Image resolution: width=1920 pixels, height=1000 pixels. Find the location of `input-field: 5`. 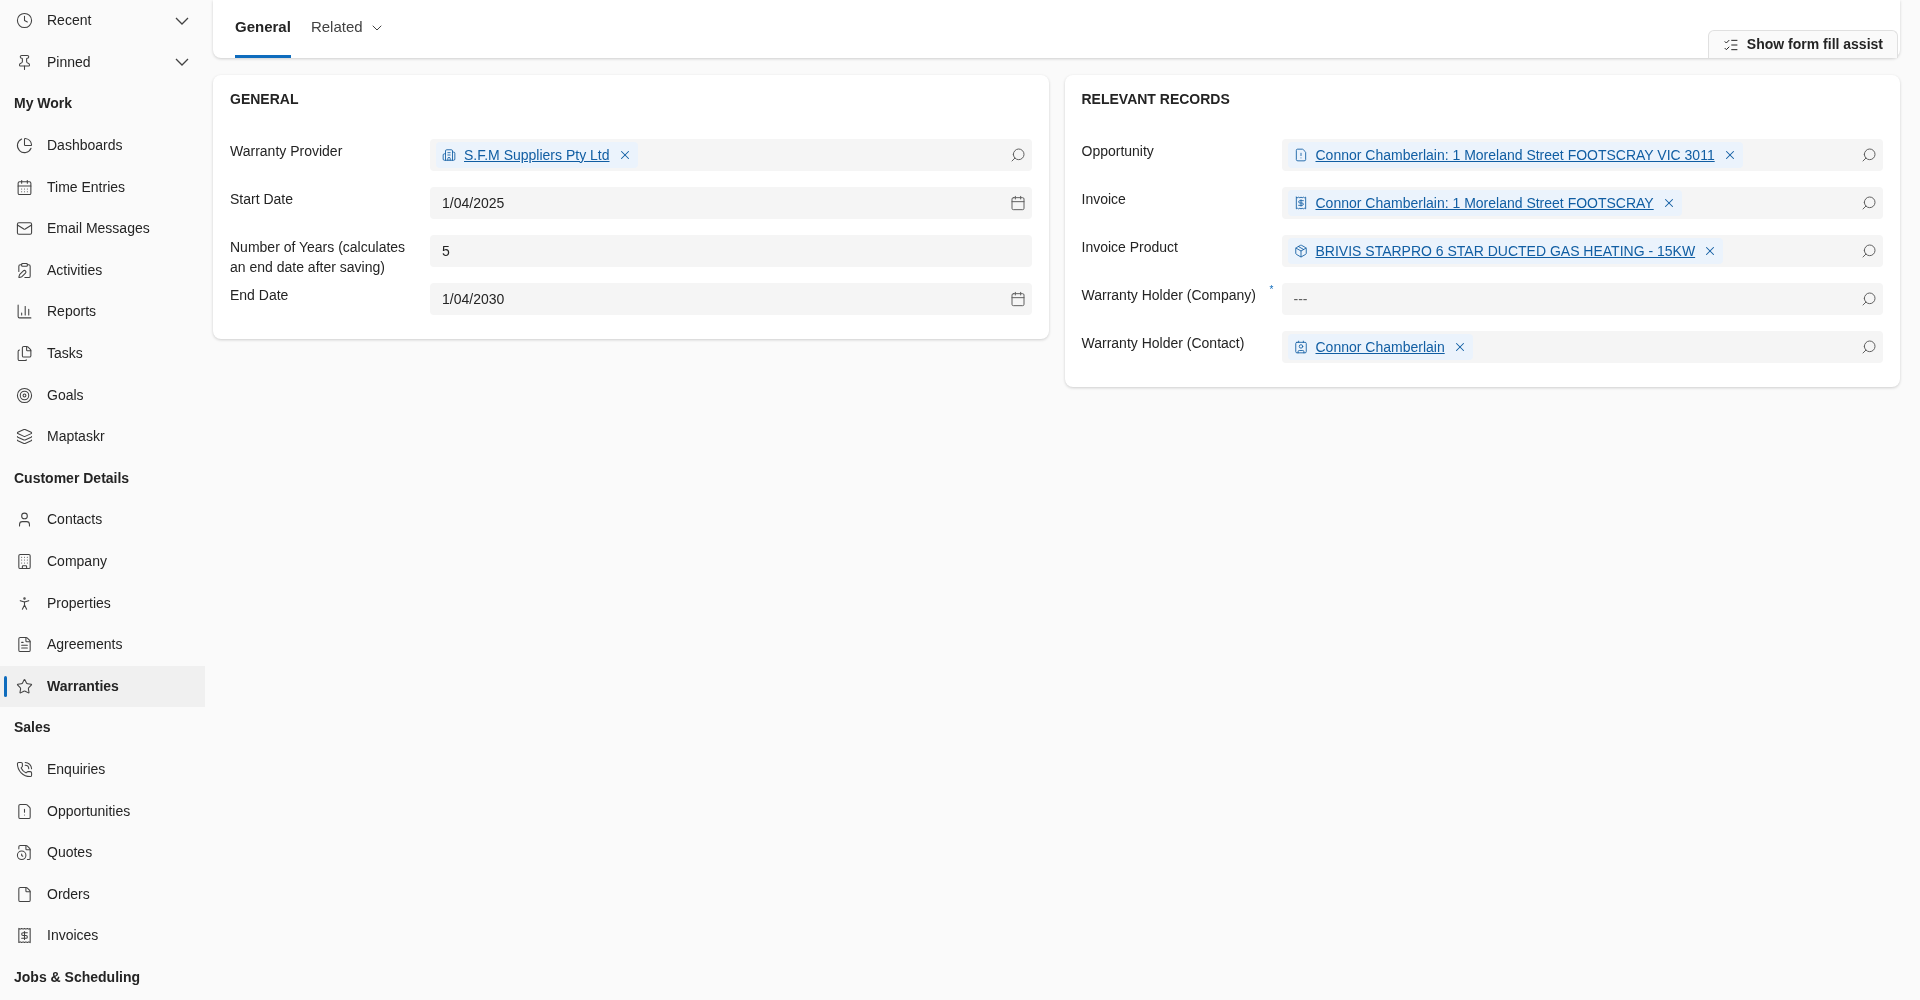

input-field: 5 is located at coordinates (731, 251).